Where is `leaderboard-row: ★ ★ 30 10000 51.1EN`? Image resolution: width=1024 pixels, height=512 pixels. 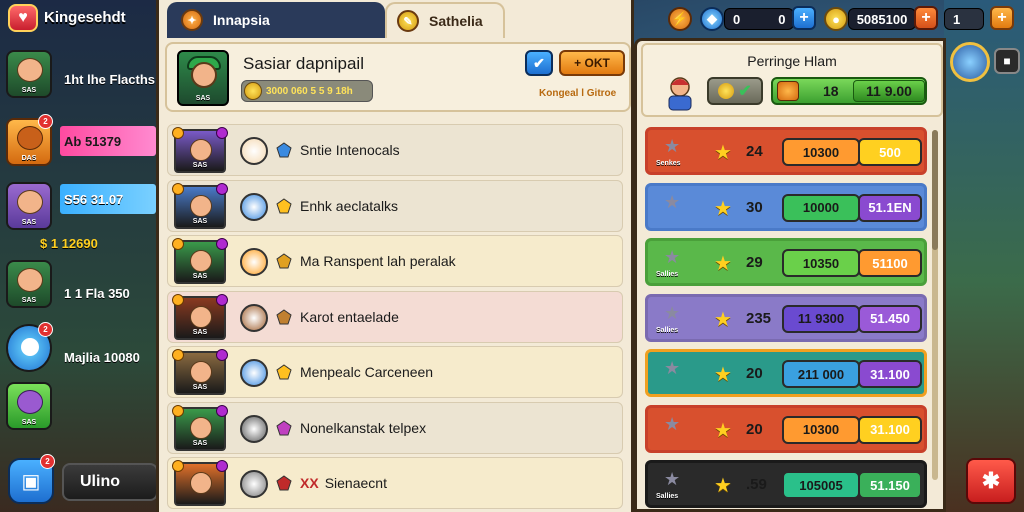 leaderboard-row: ★ ★ 30 10000 51.1EN is located at coordinates (786, 206).